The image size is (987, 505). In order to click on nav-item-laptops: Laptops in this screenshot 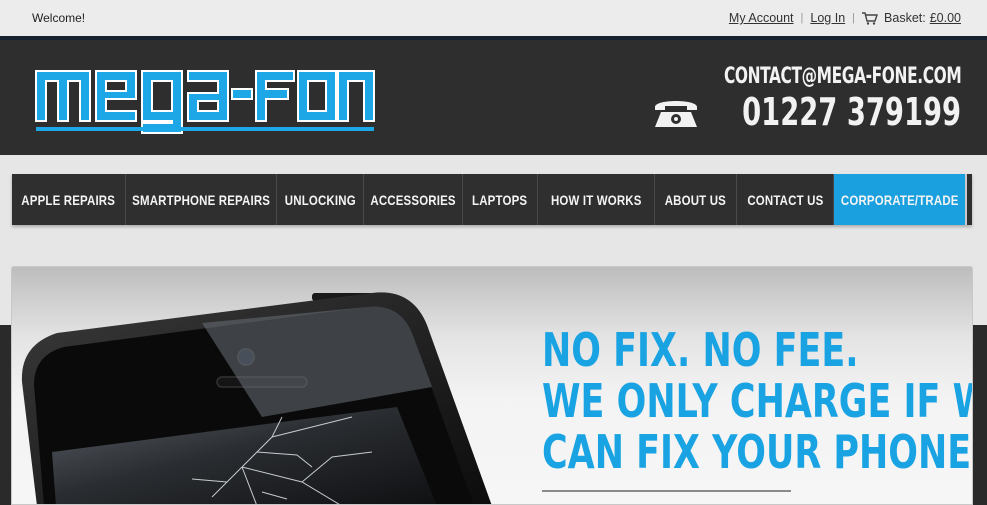, I will do `click(500, 199)`.